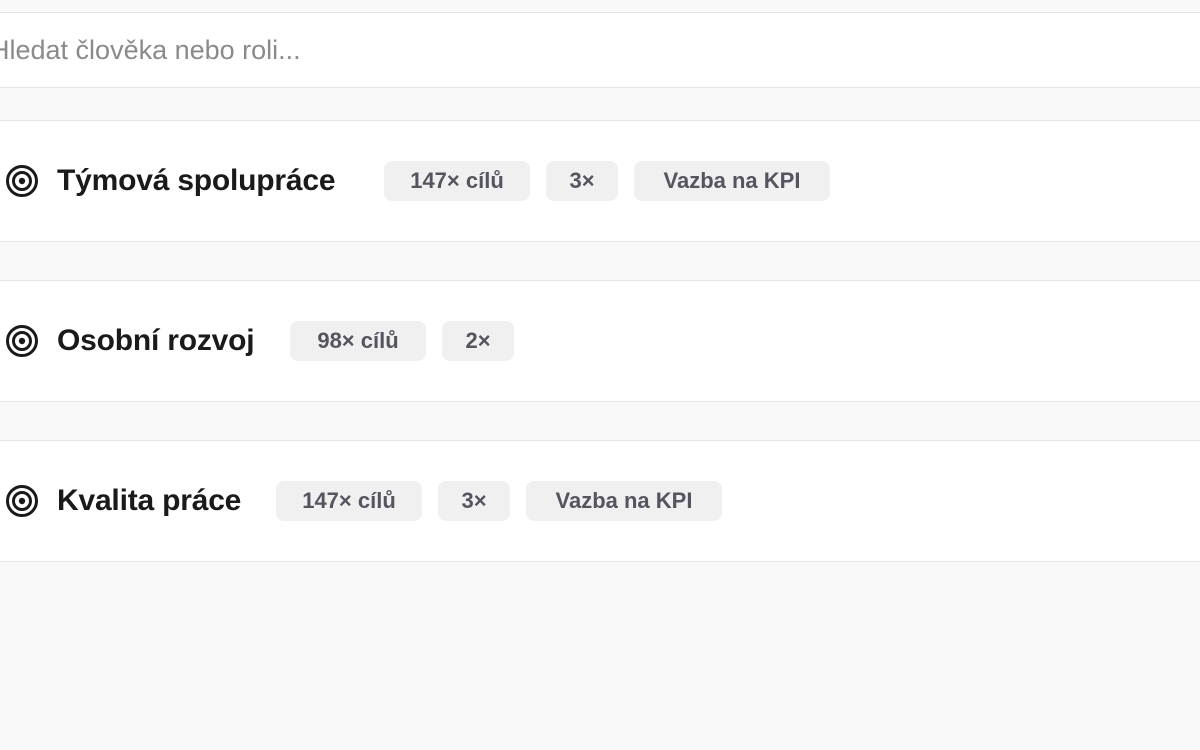  What do you see at coordinates (478, 341) in the screenshot?
I see `multiplier-badge: 2×` at bounding box center [478, 341].